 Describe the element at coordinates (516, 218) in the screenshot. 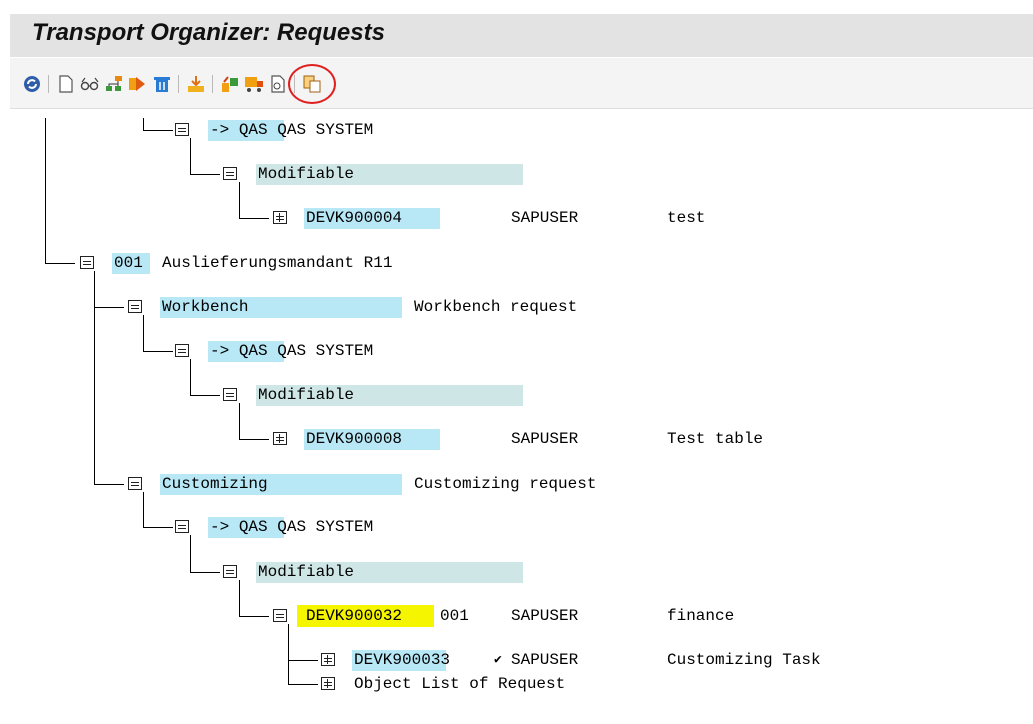

I see `tree-node-request: DEVK900004 SAPUSER test` at that location.